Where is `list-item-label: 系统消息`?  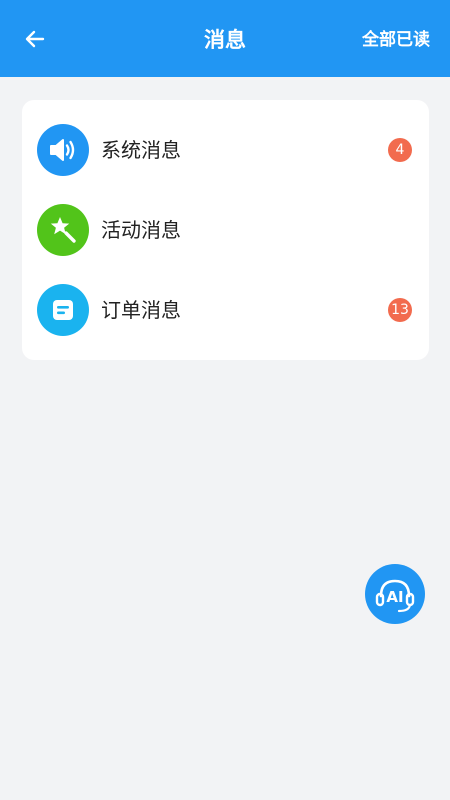
list-item-label: 系统消息 is located at coordinates (141, 150).